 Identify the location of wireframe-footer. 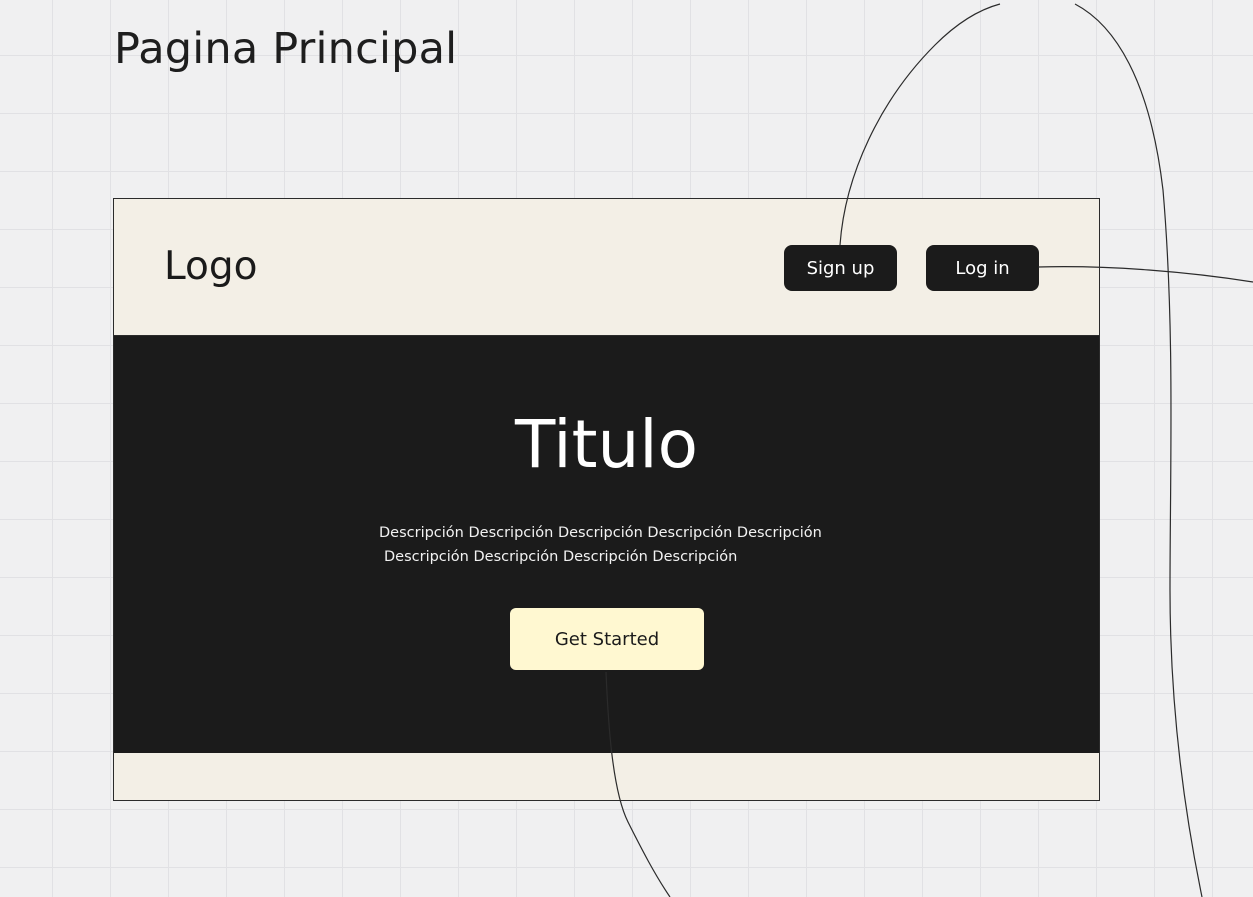
(606, 776).